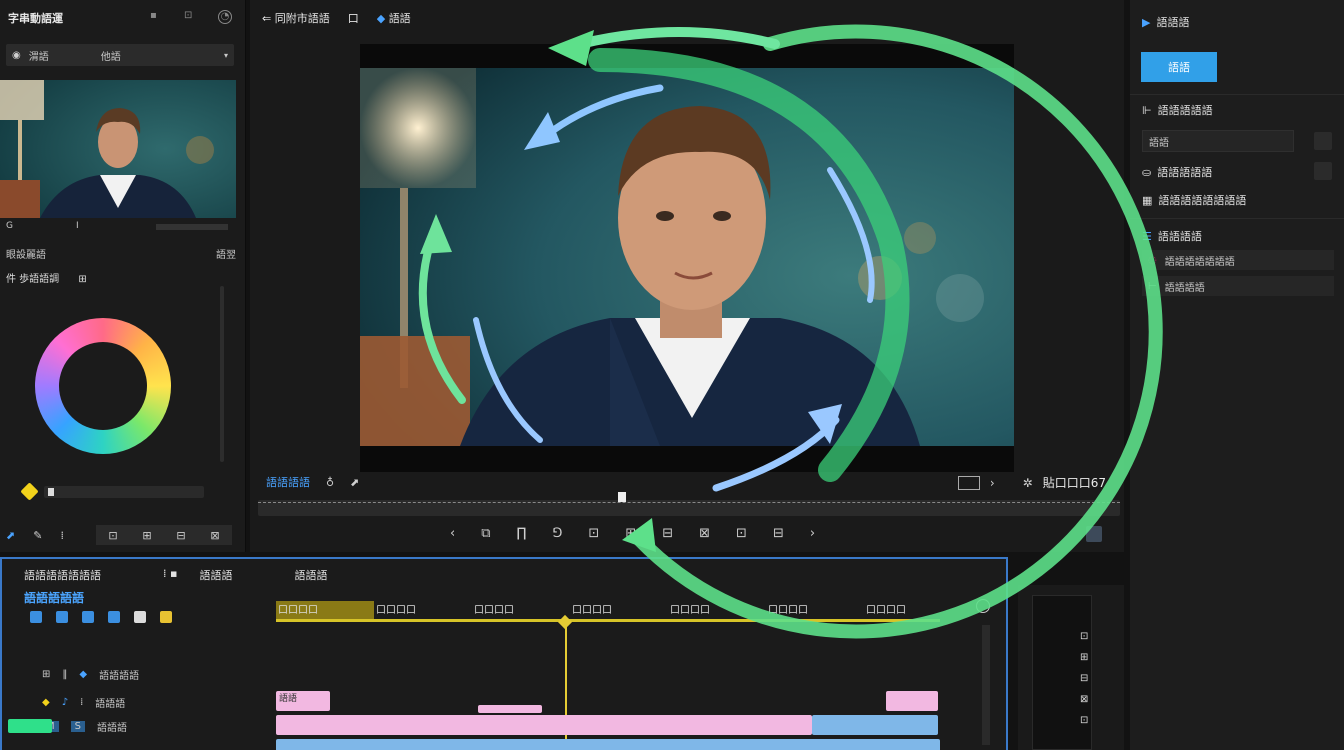 The height and width of the screenshot is (750, 1344). What do you see at coordinates (1238, 260) in the screenshot?
I see `list-item: ◌ 語語語語語語語` at bounding box center [1238, 260].